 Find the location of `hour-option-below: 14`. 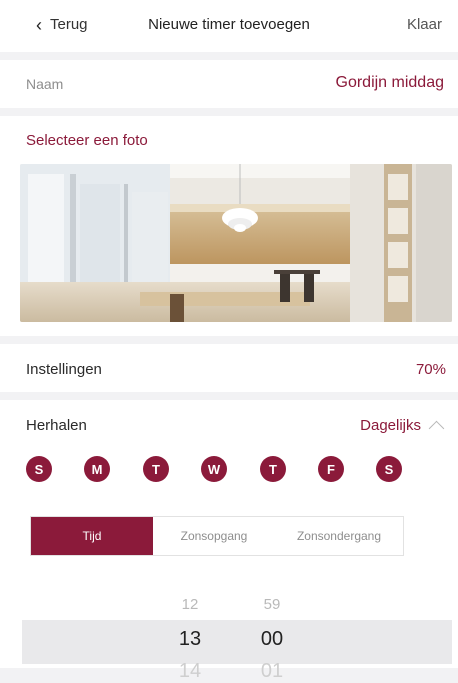

hour-option-below: 14 is located at coordinates (190, 671).